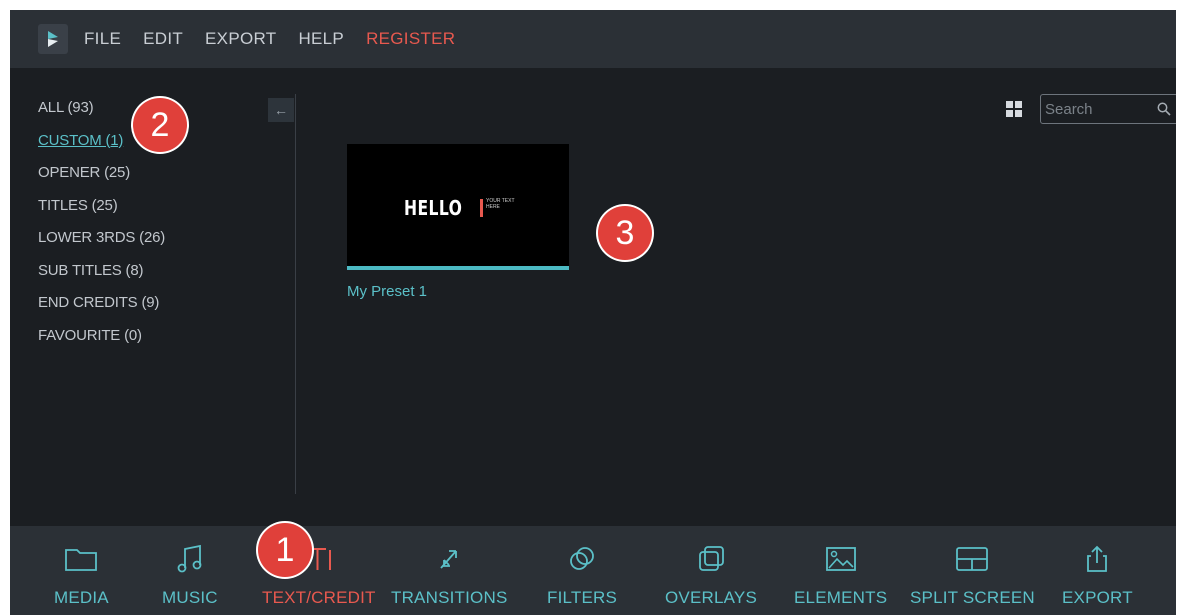  I want to click on arrow-left-icon: ←, so click(281, 110).